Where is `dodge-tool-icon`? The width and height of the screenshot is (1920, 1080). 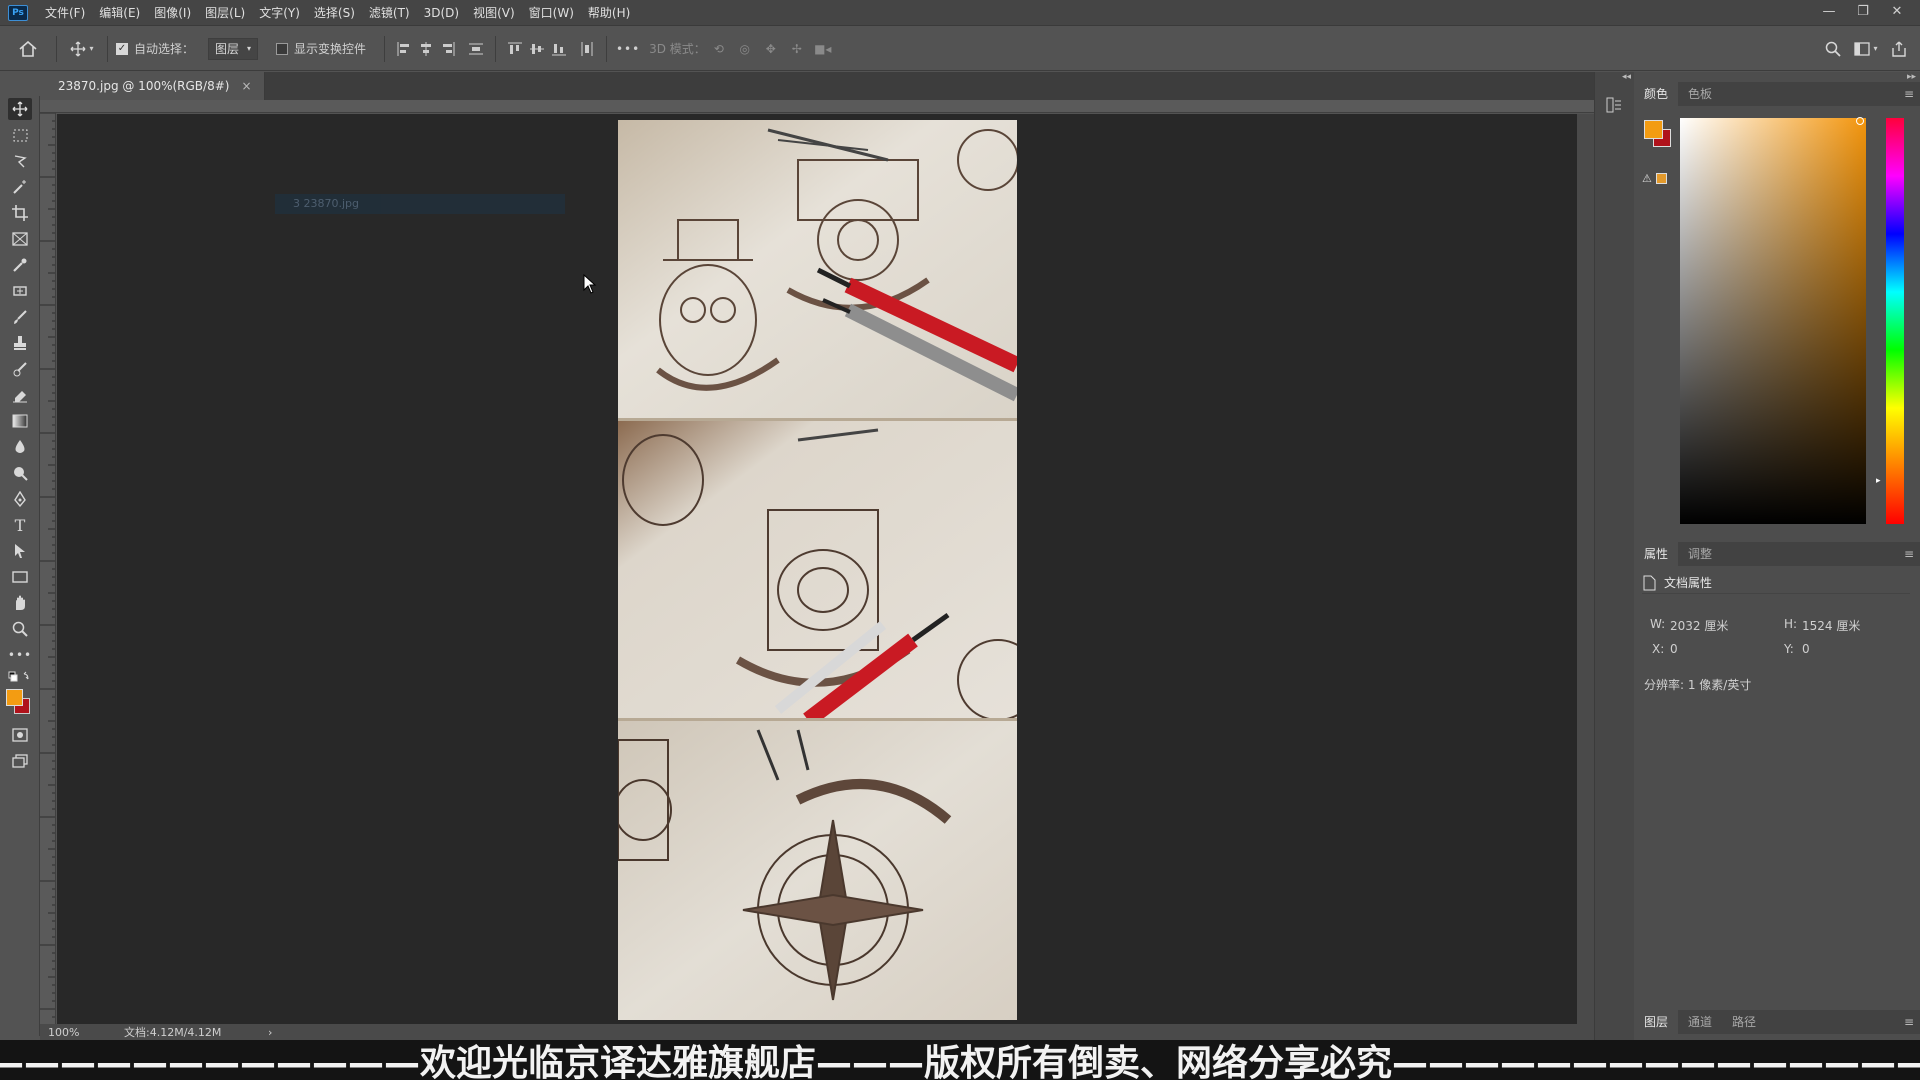
dodge-tool-icon is located at coordinates (20, 473).